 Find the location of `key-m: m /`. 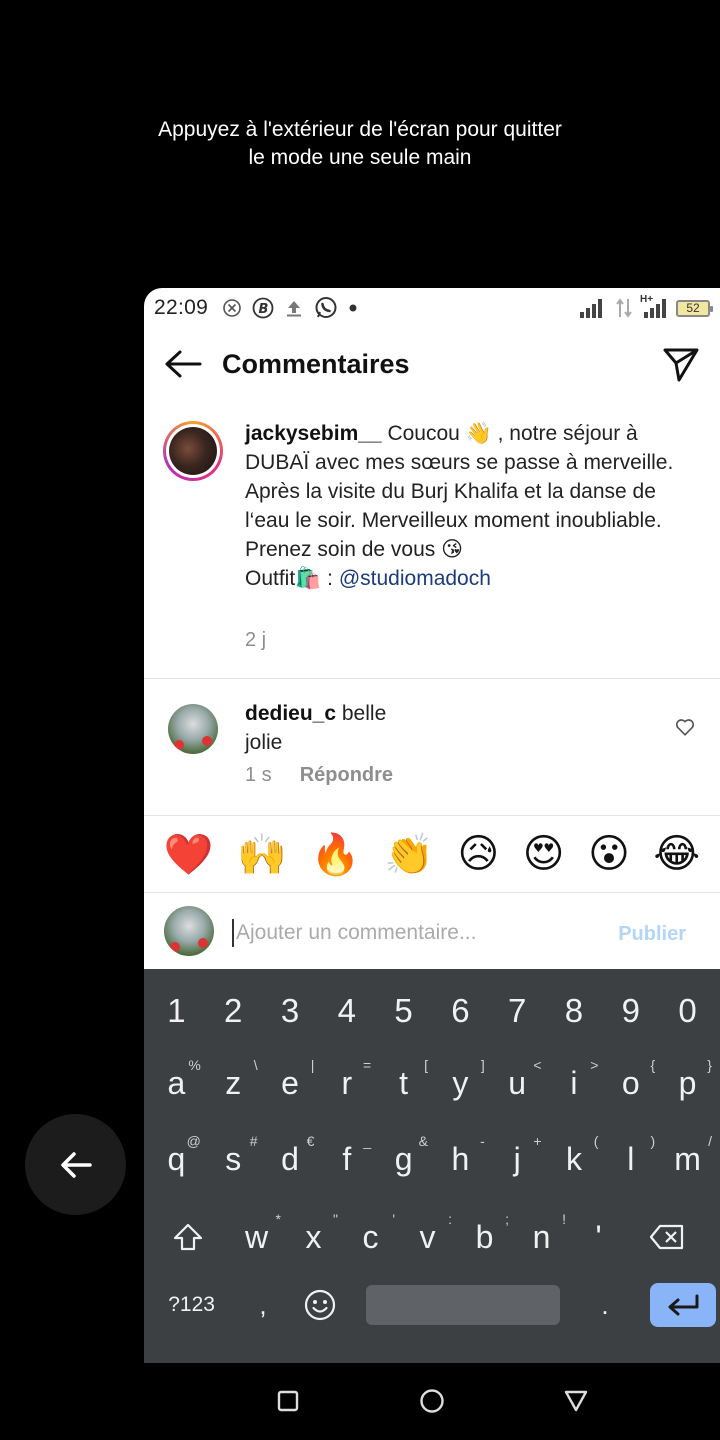

key-m: m / is located at coordinates (687, 1159).